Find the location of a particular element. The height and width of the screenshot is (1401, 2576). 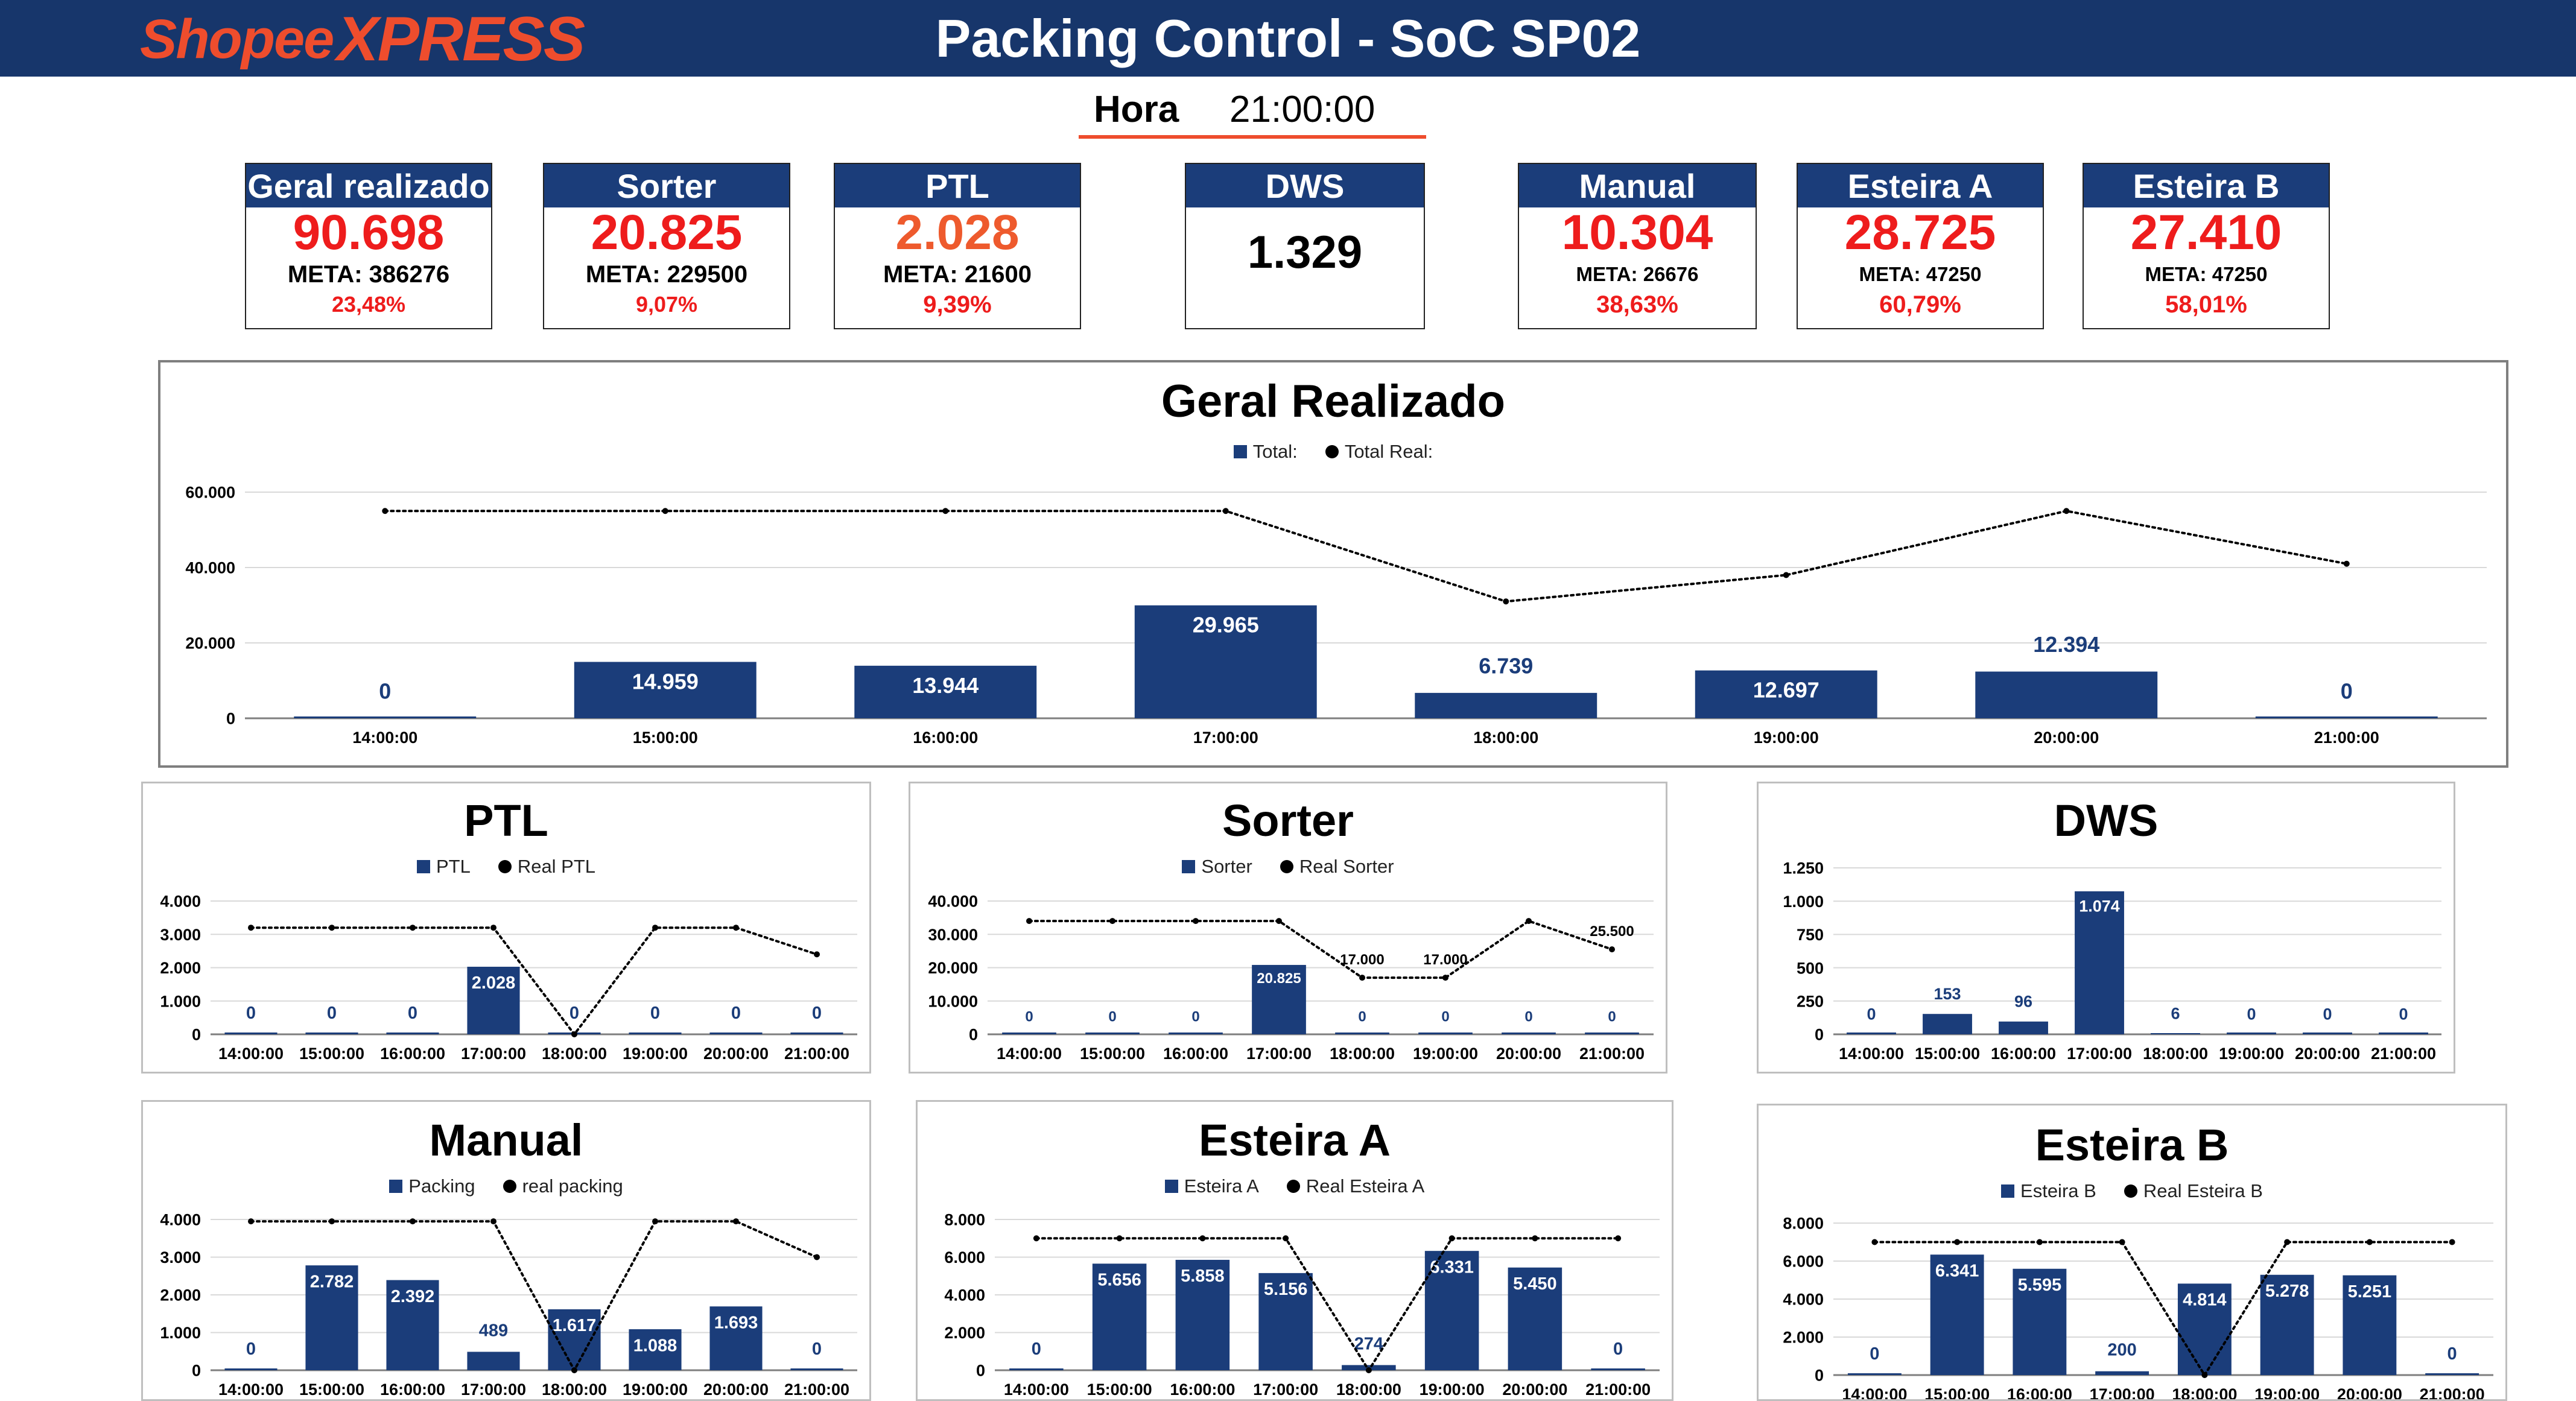

bar-data-label: 14.959 is located at coordinates (666, 681).